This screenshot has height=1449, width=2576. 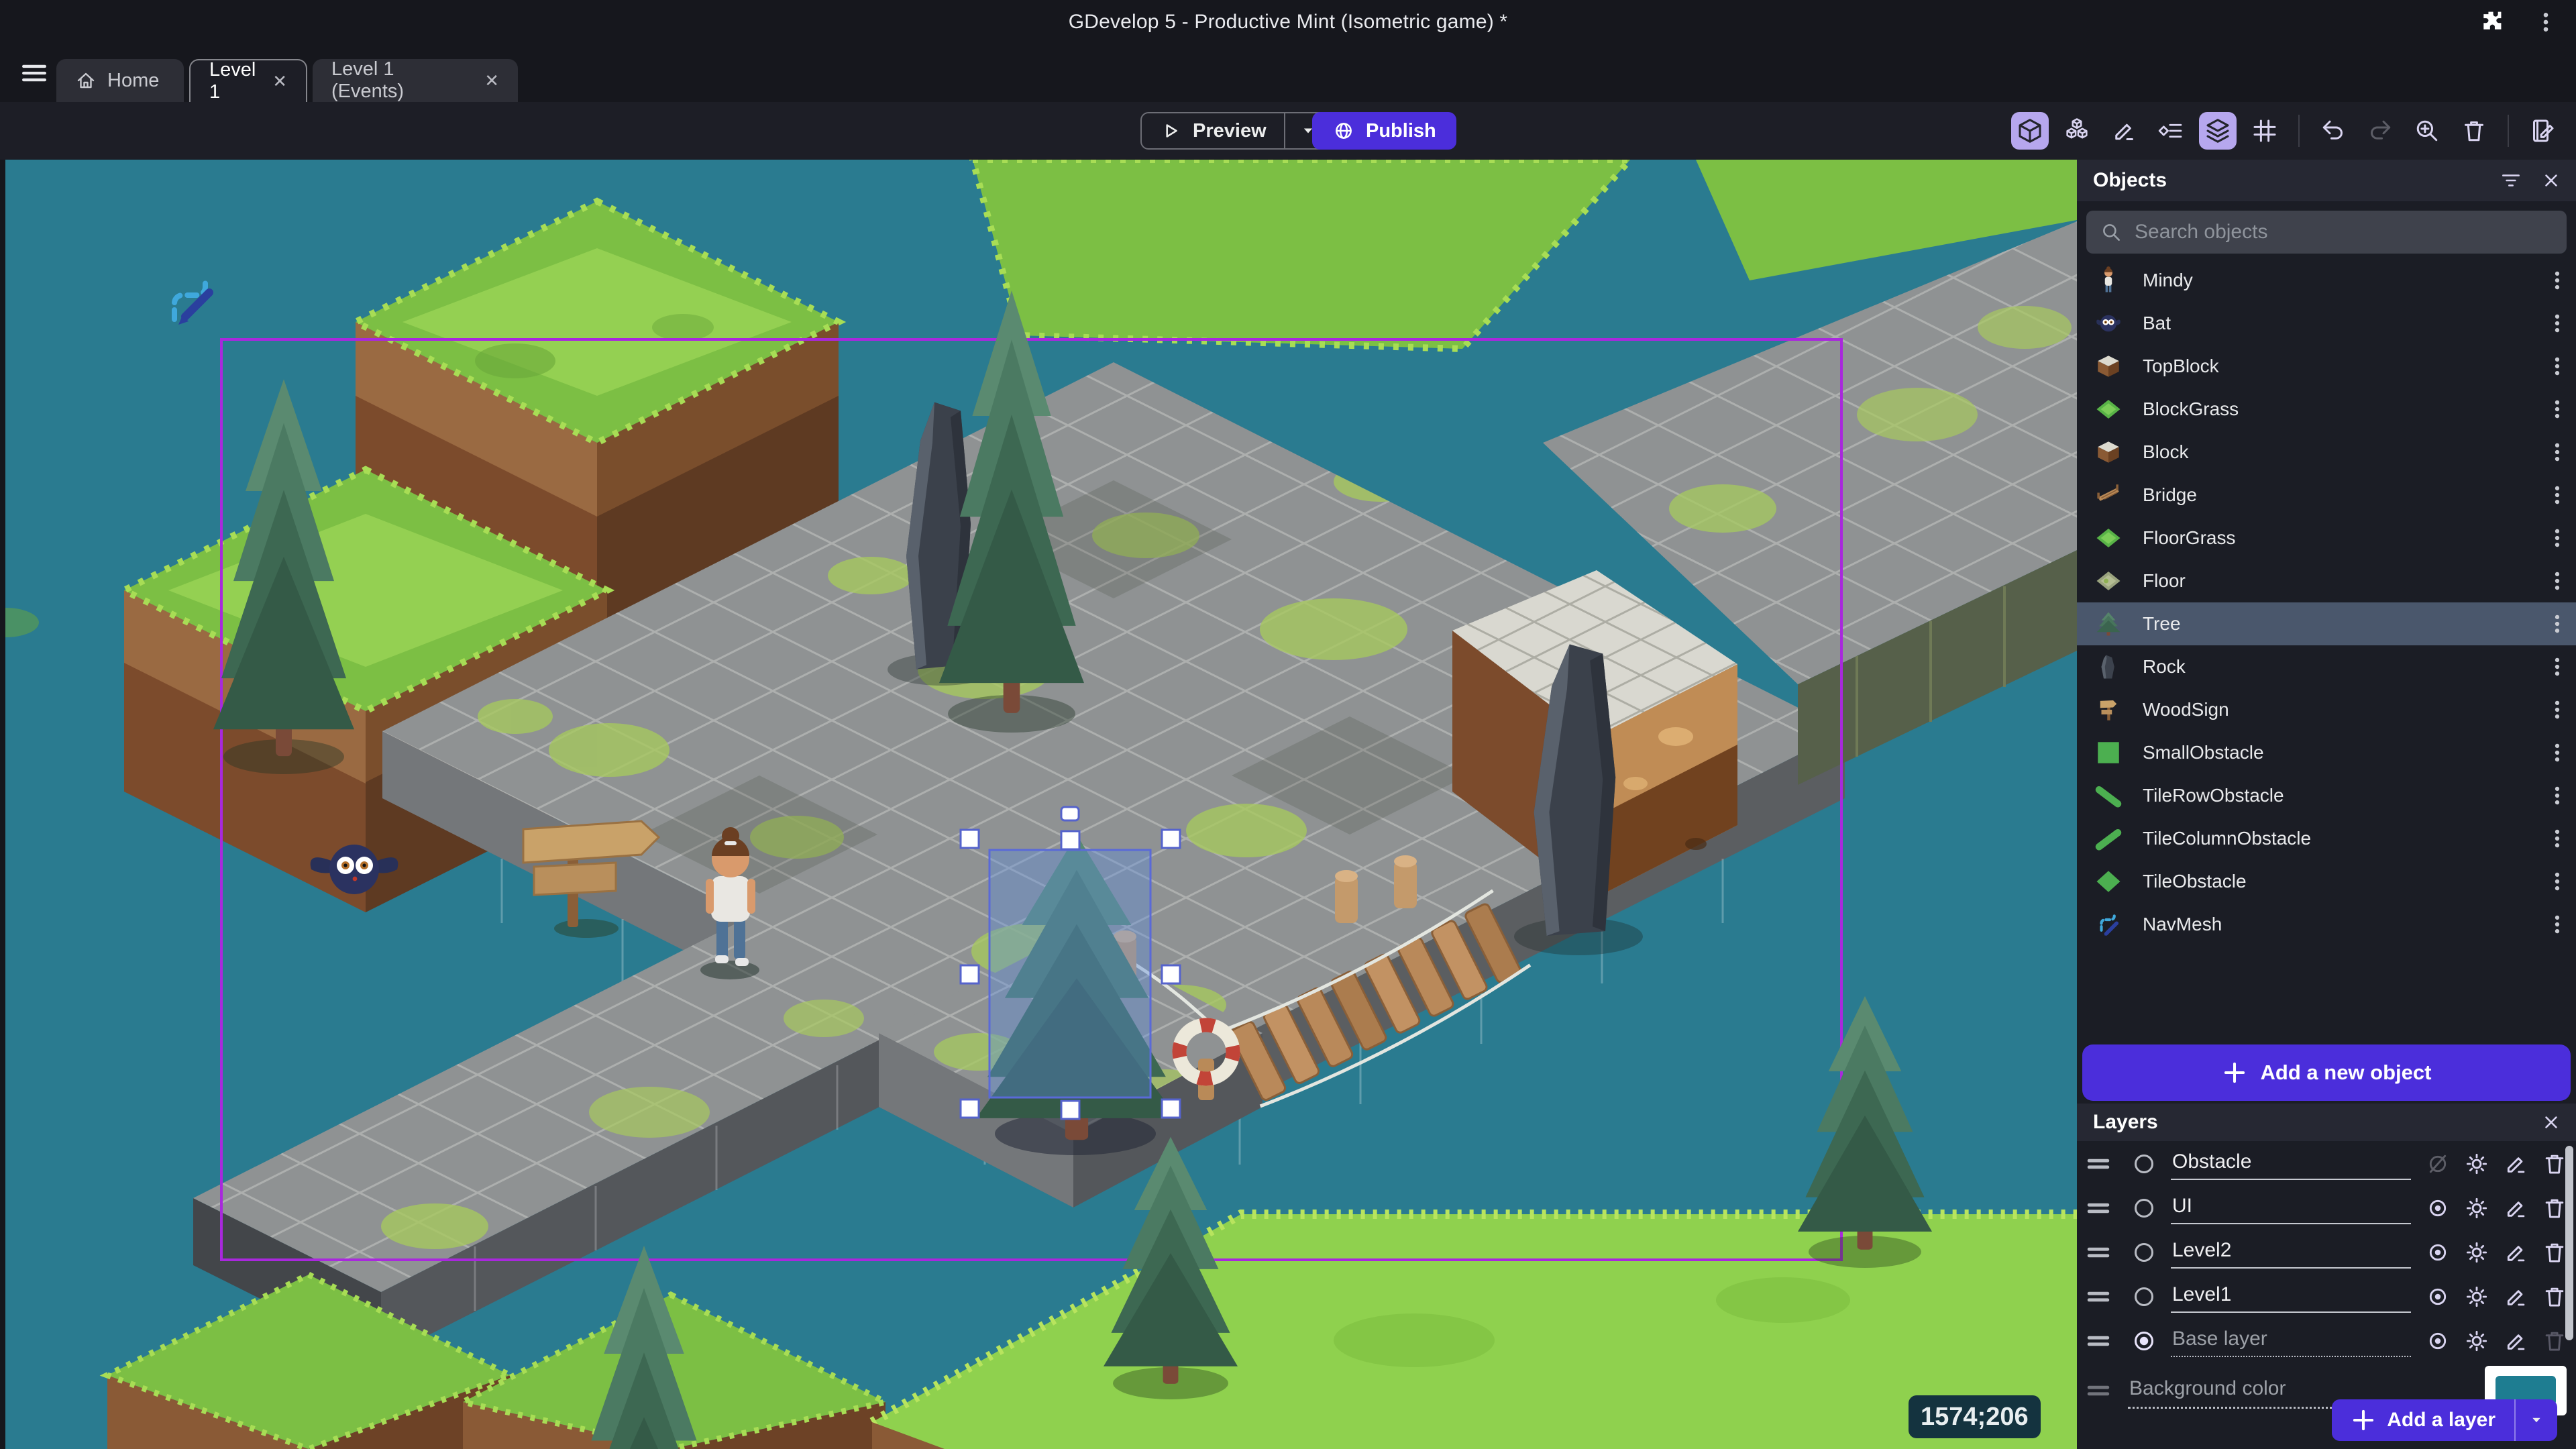 I want to click on layer-row-base-layer: Base layer, so click(x=2326, y=1341).